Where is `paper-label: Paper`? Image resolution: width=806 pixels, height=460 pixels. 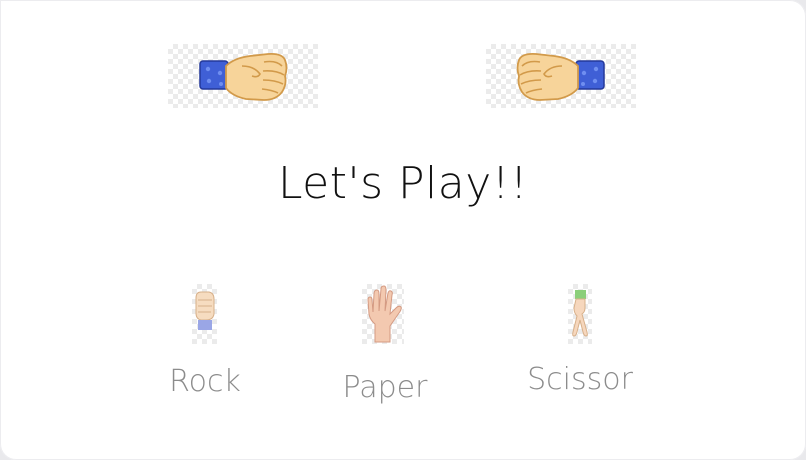 paper-label: Paper is located at coordinates (385, 387).